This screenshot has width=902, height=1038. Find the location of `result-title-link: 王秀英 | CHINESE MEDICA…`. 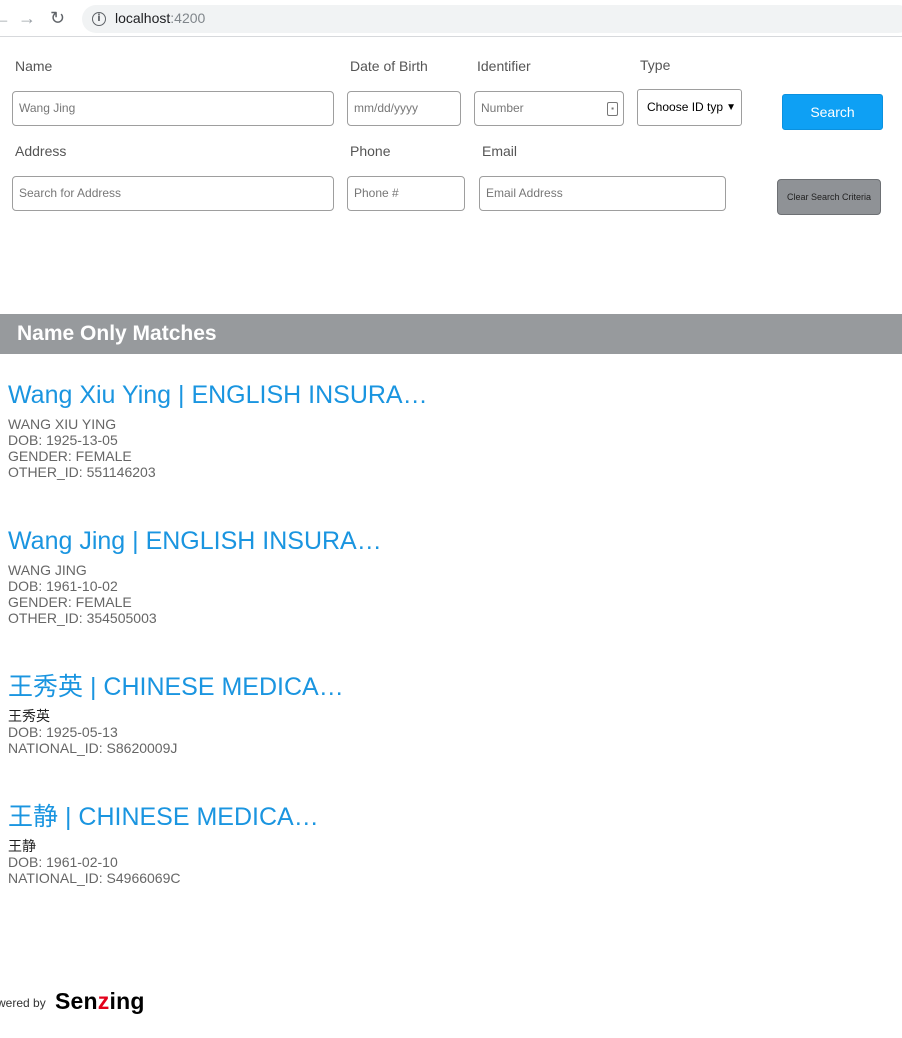

result-title-link: 王秀英 | CHINESE MEDICA… is located at coordinates (176, 687).